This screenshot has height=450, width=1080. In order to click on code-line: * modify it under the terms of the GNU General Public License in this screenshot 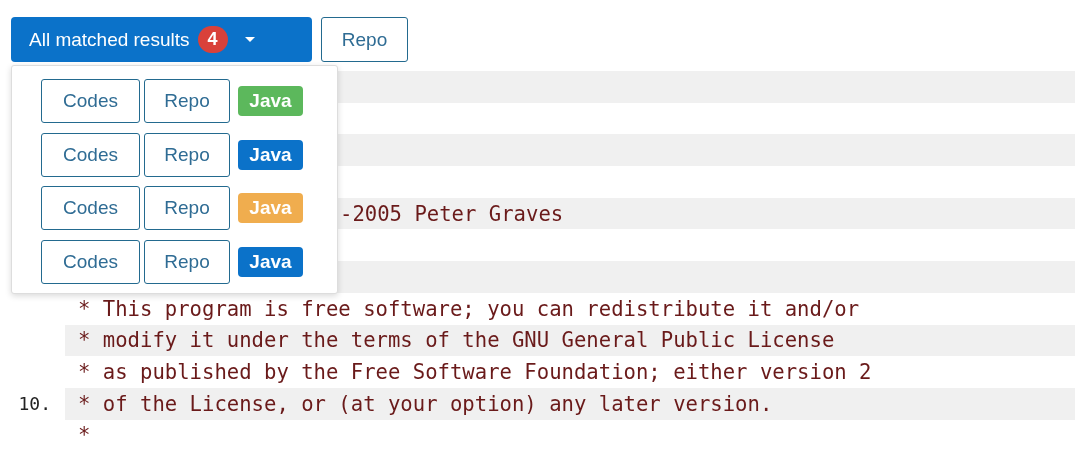, I will do `click(456, 340)`.